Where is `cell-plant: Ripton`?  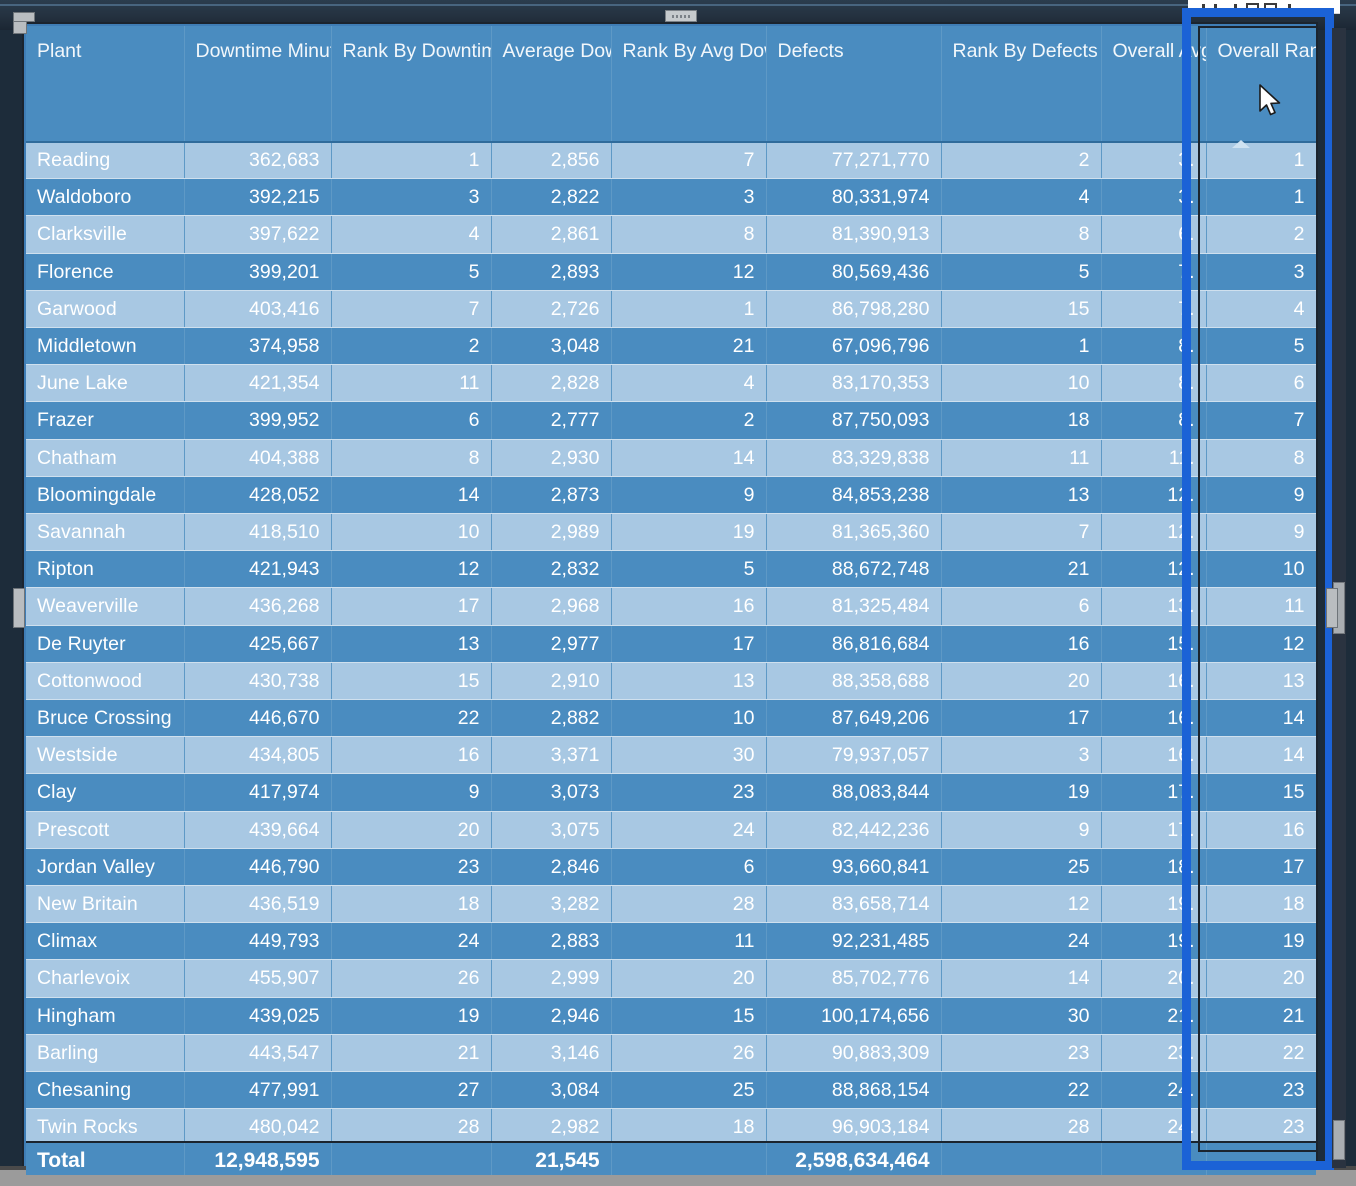 cell-plant: Ripton is located at coordinates (105, 569).